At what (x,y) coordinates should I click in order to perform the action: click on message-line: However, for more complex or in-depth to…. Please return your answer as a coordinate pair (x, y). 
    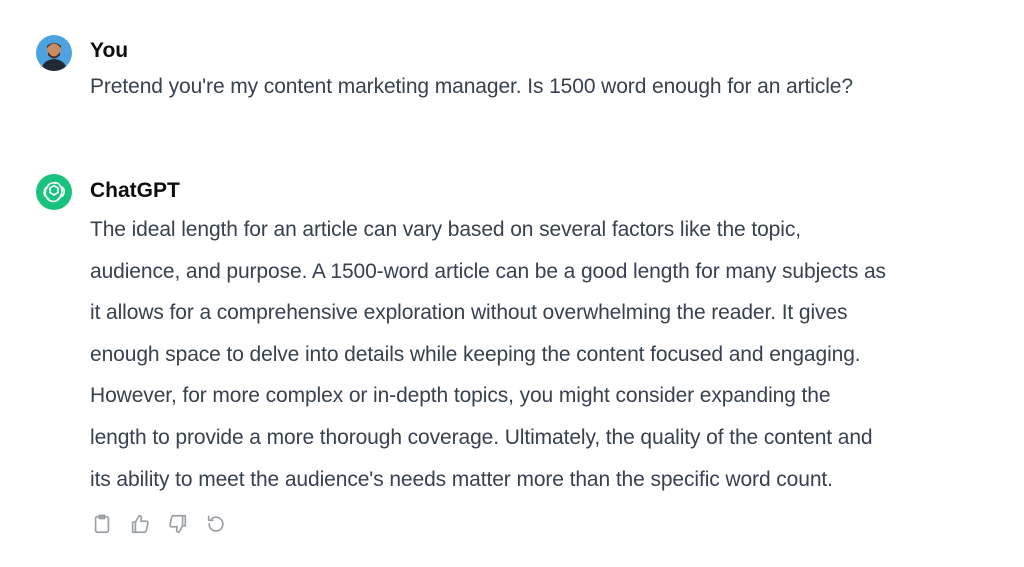
    Looking at the image, I should click on (460, 396).